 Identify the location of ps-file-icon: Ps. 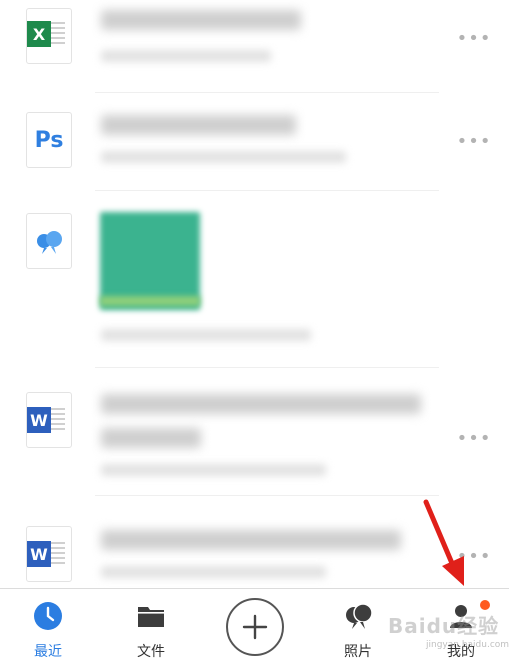
(49, 140).